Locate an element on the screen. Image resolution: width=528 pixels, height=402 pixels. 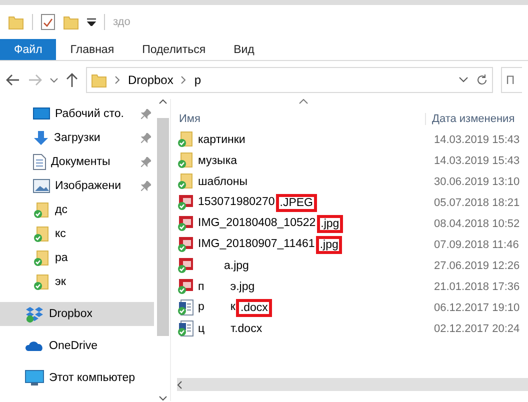
monitor-icon is located at coordinates (34, 378).